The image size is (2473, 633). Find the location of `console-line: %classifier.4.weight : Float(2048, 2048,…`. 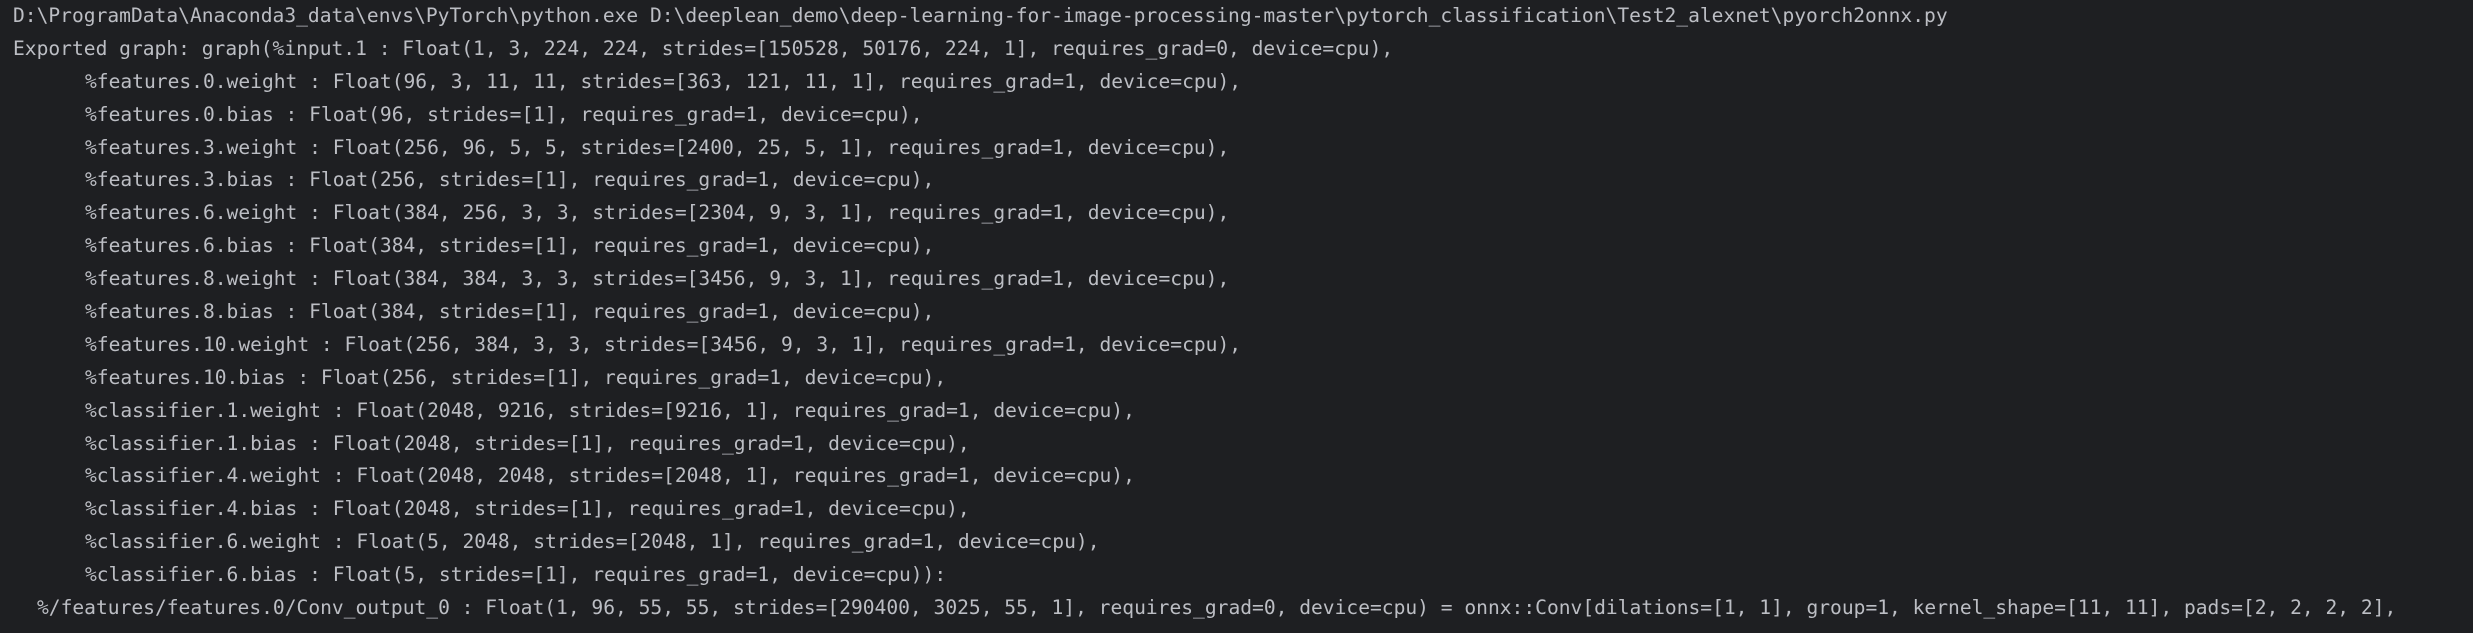

console-line: %classifier.4.weight : Float(2048, 2048,… is located at coordinates (610, 476).